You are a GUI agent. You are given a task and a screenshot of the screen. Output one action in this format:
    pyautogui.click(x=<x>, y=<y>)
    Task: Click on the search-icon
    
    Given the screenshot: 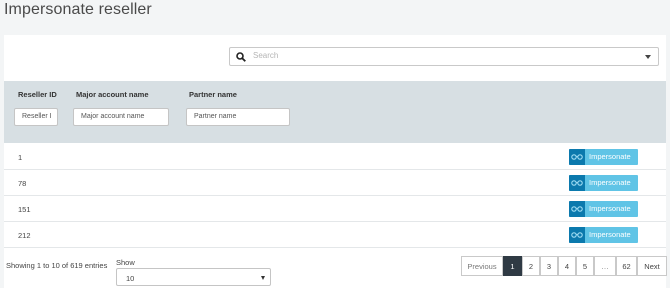 What is the action you would take?
    pyautogui.click(x=241, y=57)
    